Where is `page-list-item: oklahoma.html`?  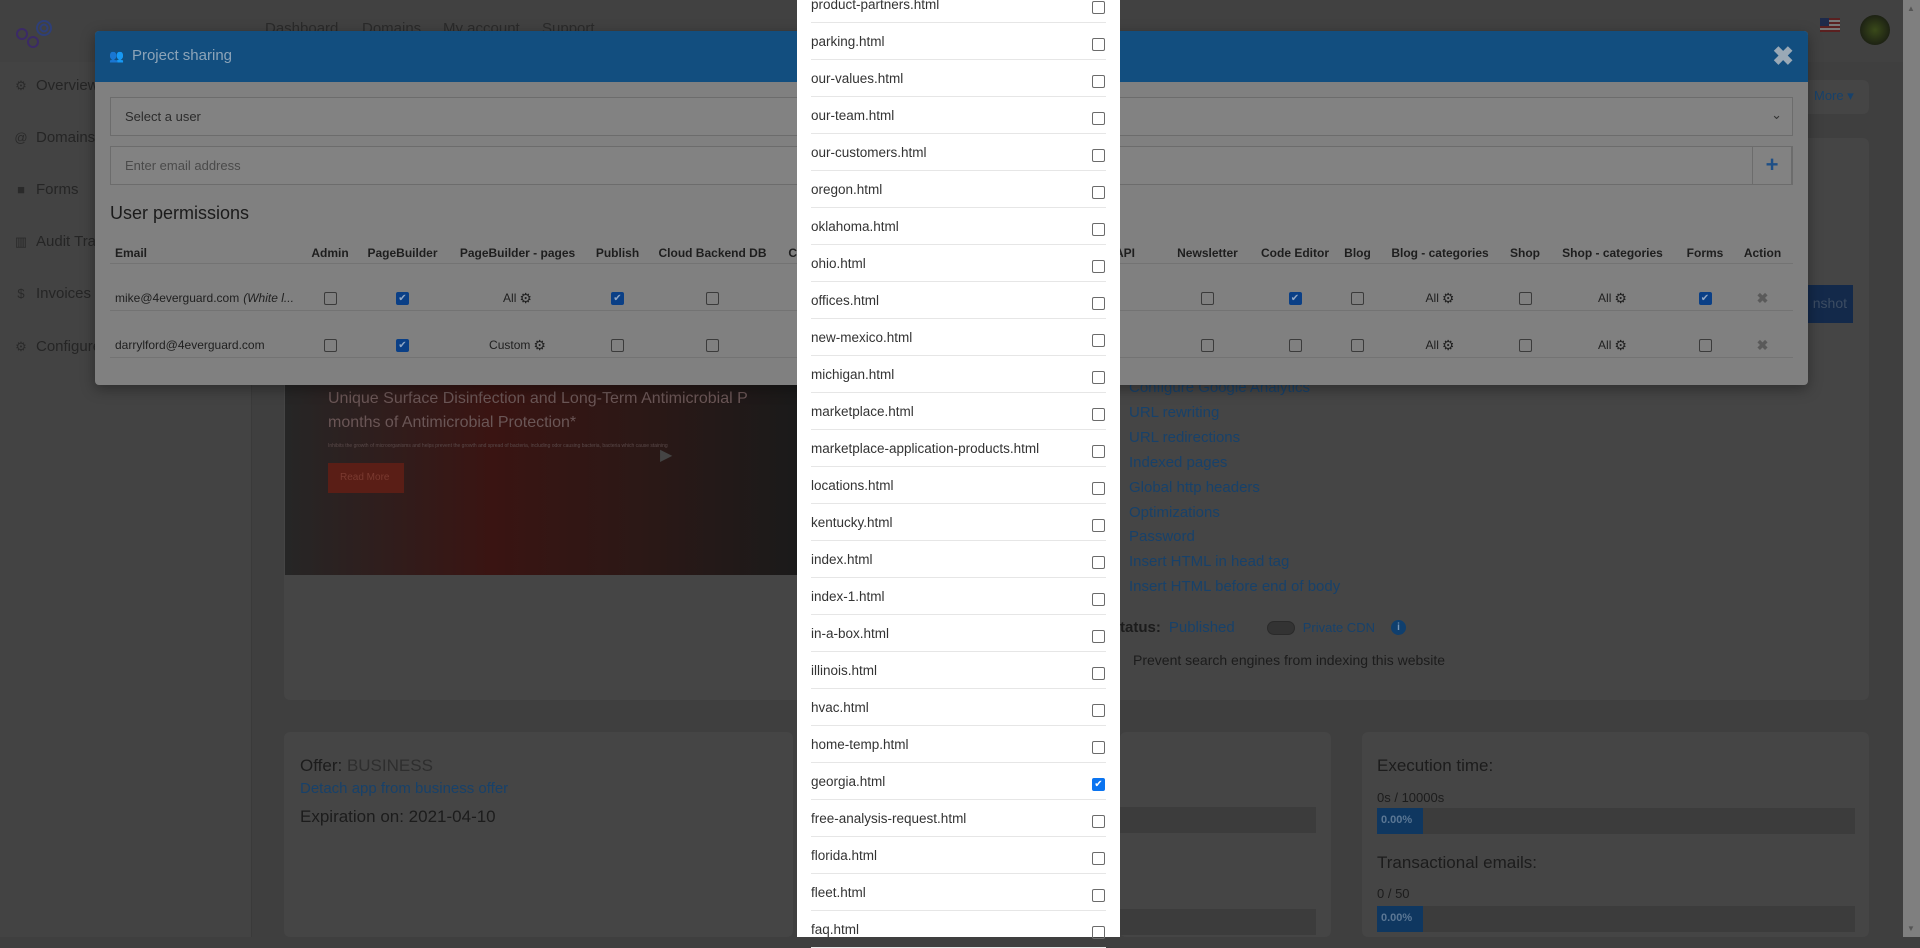
page-list-item: oklahoma.html is located at coordinates (958, 226).